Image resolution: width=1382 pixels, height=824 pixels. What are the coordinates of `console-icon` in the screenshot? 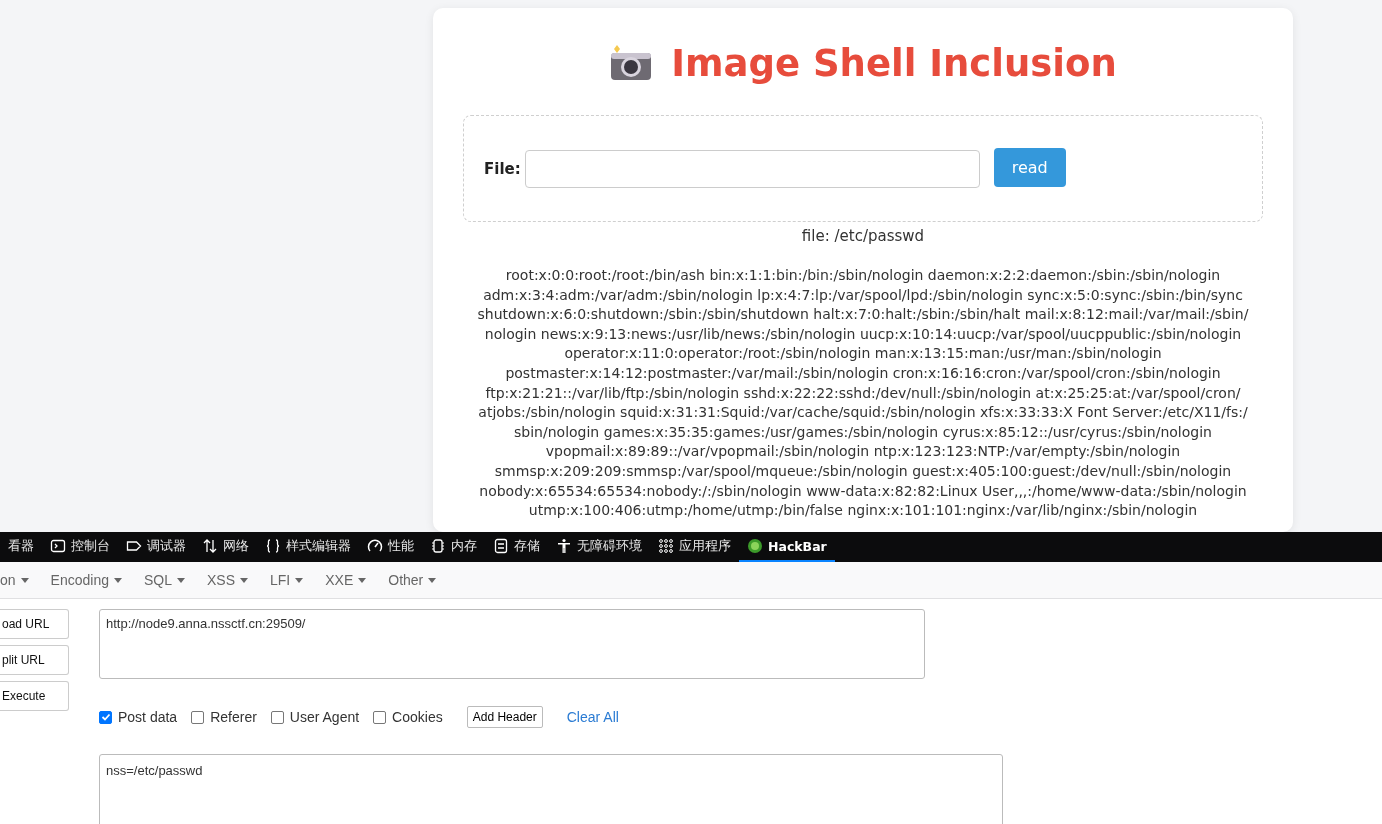 It's located at (58, 546).